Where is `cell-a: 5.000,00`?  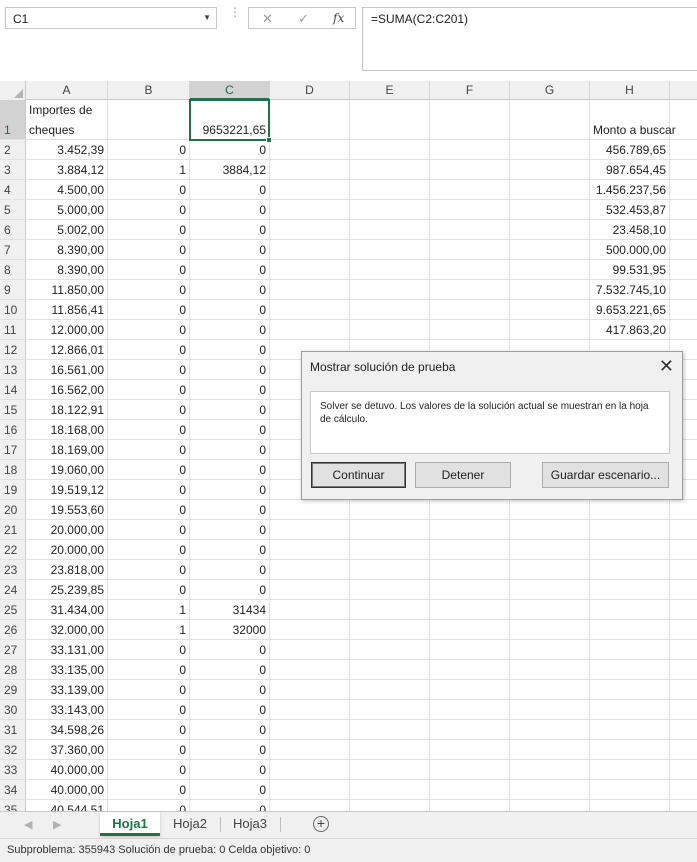 cell-a: 5.000,00 is located at coordinates (67, 209).